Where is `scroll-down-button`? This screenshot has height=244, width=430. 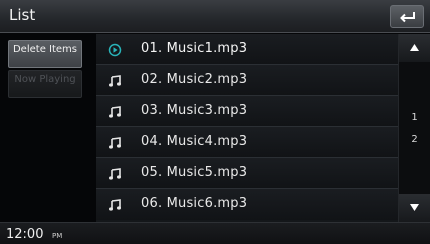
scroll-down-button is located at coordinates (414, 208).